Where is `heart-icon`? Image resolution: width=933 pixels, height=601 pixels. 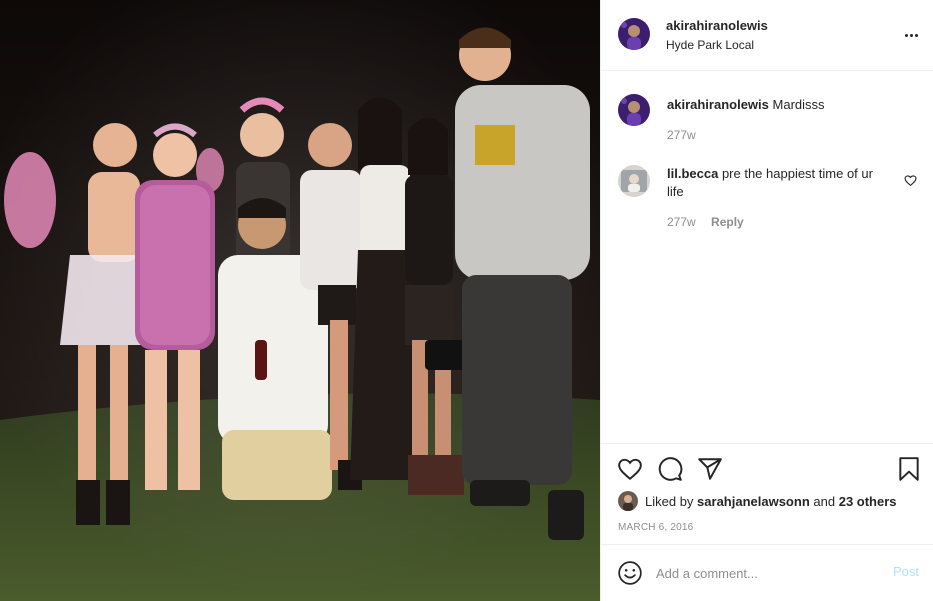 heart-icon is located at coordinates (630, 469).